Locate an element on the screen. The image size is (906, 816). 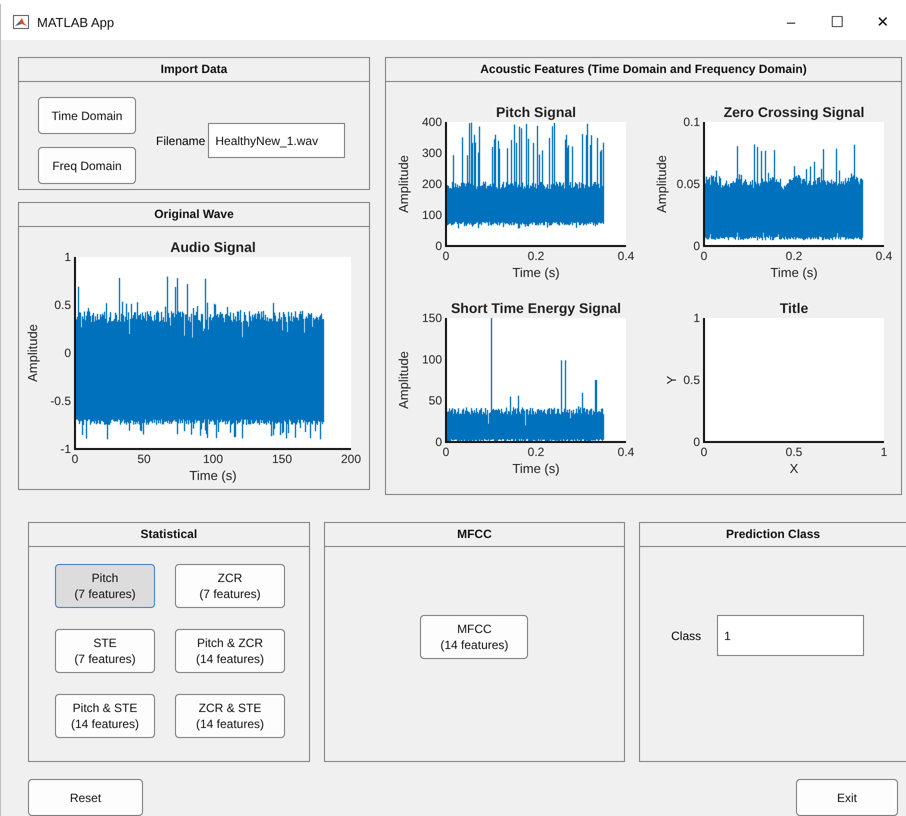
plot-title: Short Time Energy Signal is located at coordinates (536, 308).